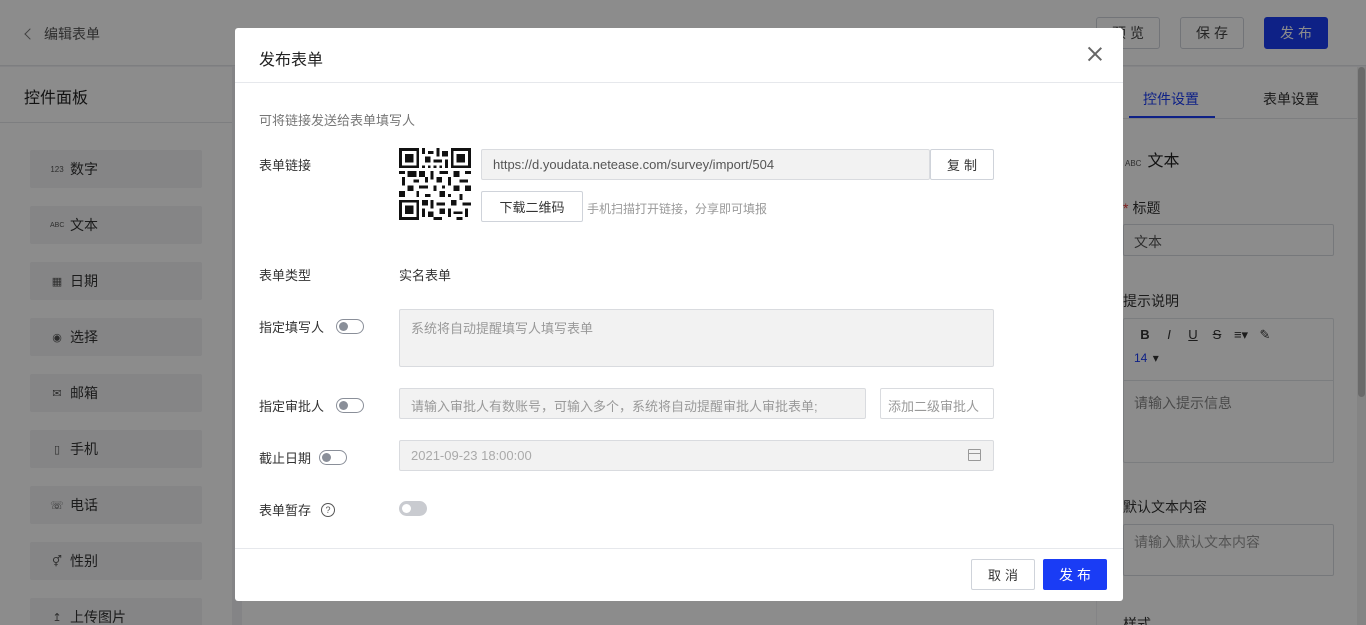 Image resolution: width=1366 pixels, height=625 pixels. Describe the element at coordinates (632, 403) in the screenshot. I see `approver-input: 请输入审批人有数账号，可输入多个，系统将自动提醒审批人审批表单;` at that location.